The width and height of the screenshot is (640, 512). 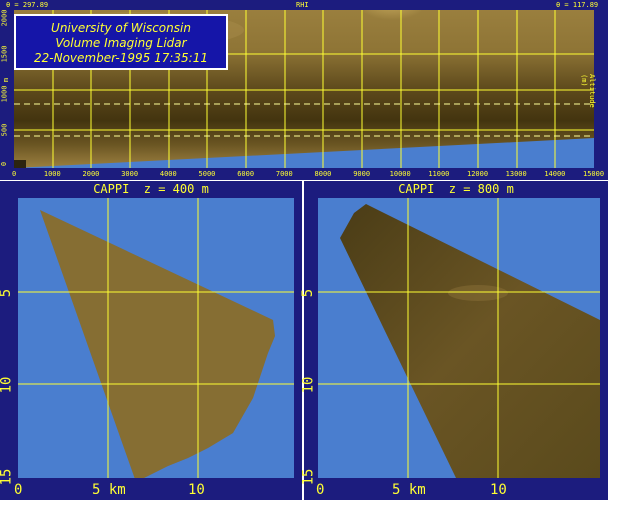 What do you see at coordinates (7, 477) in the screenshot?
I see `cappi-left-ytick-15: 15` at bounding box center [7, 477].